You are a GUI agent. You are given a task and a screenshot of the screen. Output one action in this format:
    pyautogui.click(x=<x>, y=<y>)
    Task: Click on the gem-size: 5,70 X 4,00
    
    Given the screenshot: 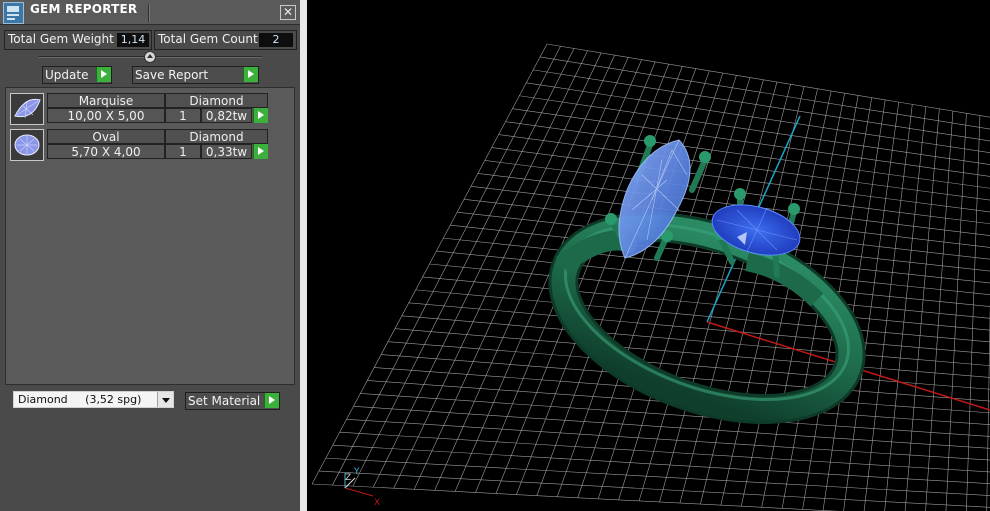 What is the action you would take?
    pyautogui.click(x=106, y=151)
    